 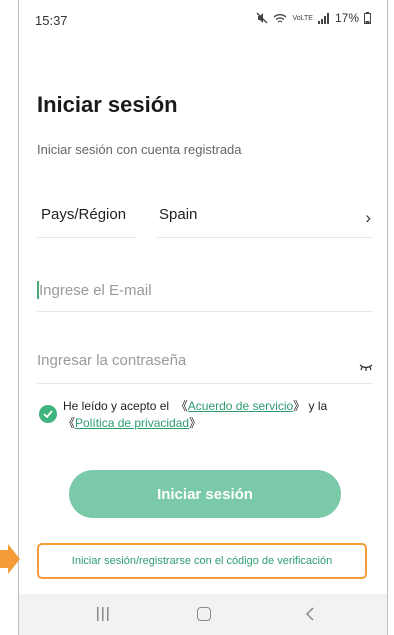 What do you see at coordinates (116, 406) in the screenshot?
I see `agreement-prefix: He leído y acepto el` at bounding box center [116, 406].